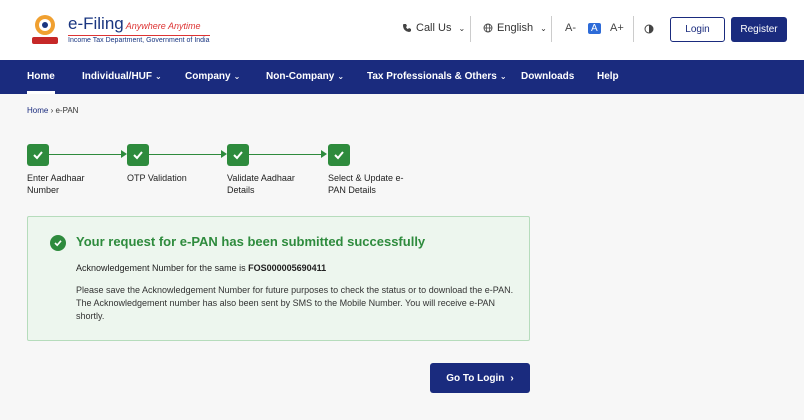 This screenshot has height=420, width=804. Describe the element at coordinates (138, 155) in the screenshot. I see `step-2-check-icon` at that location.